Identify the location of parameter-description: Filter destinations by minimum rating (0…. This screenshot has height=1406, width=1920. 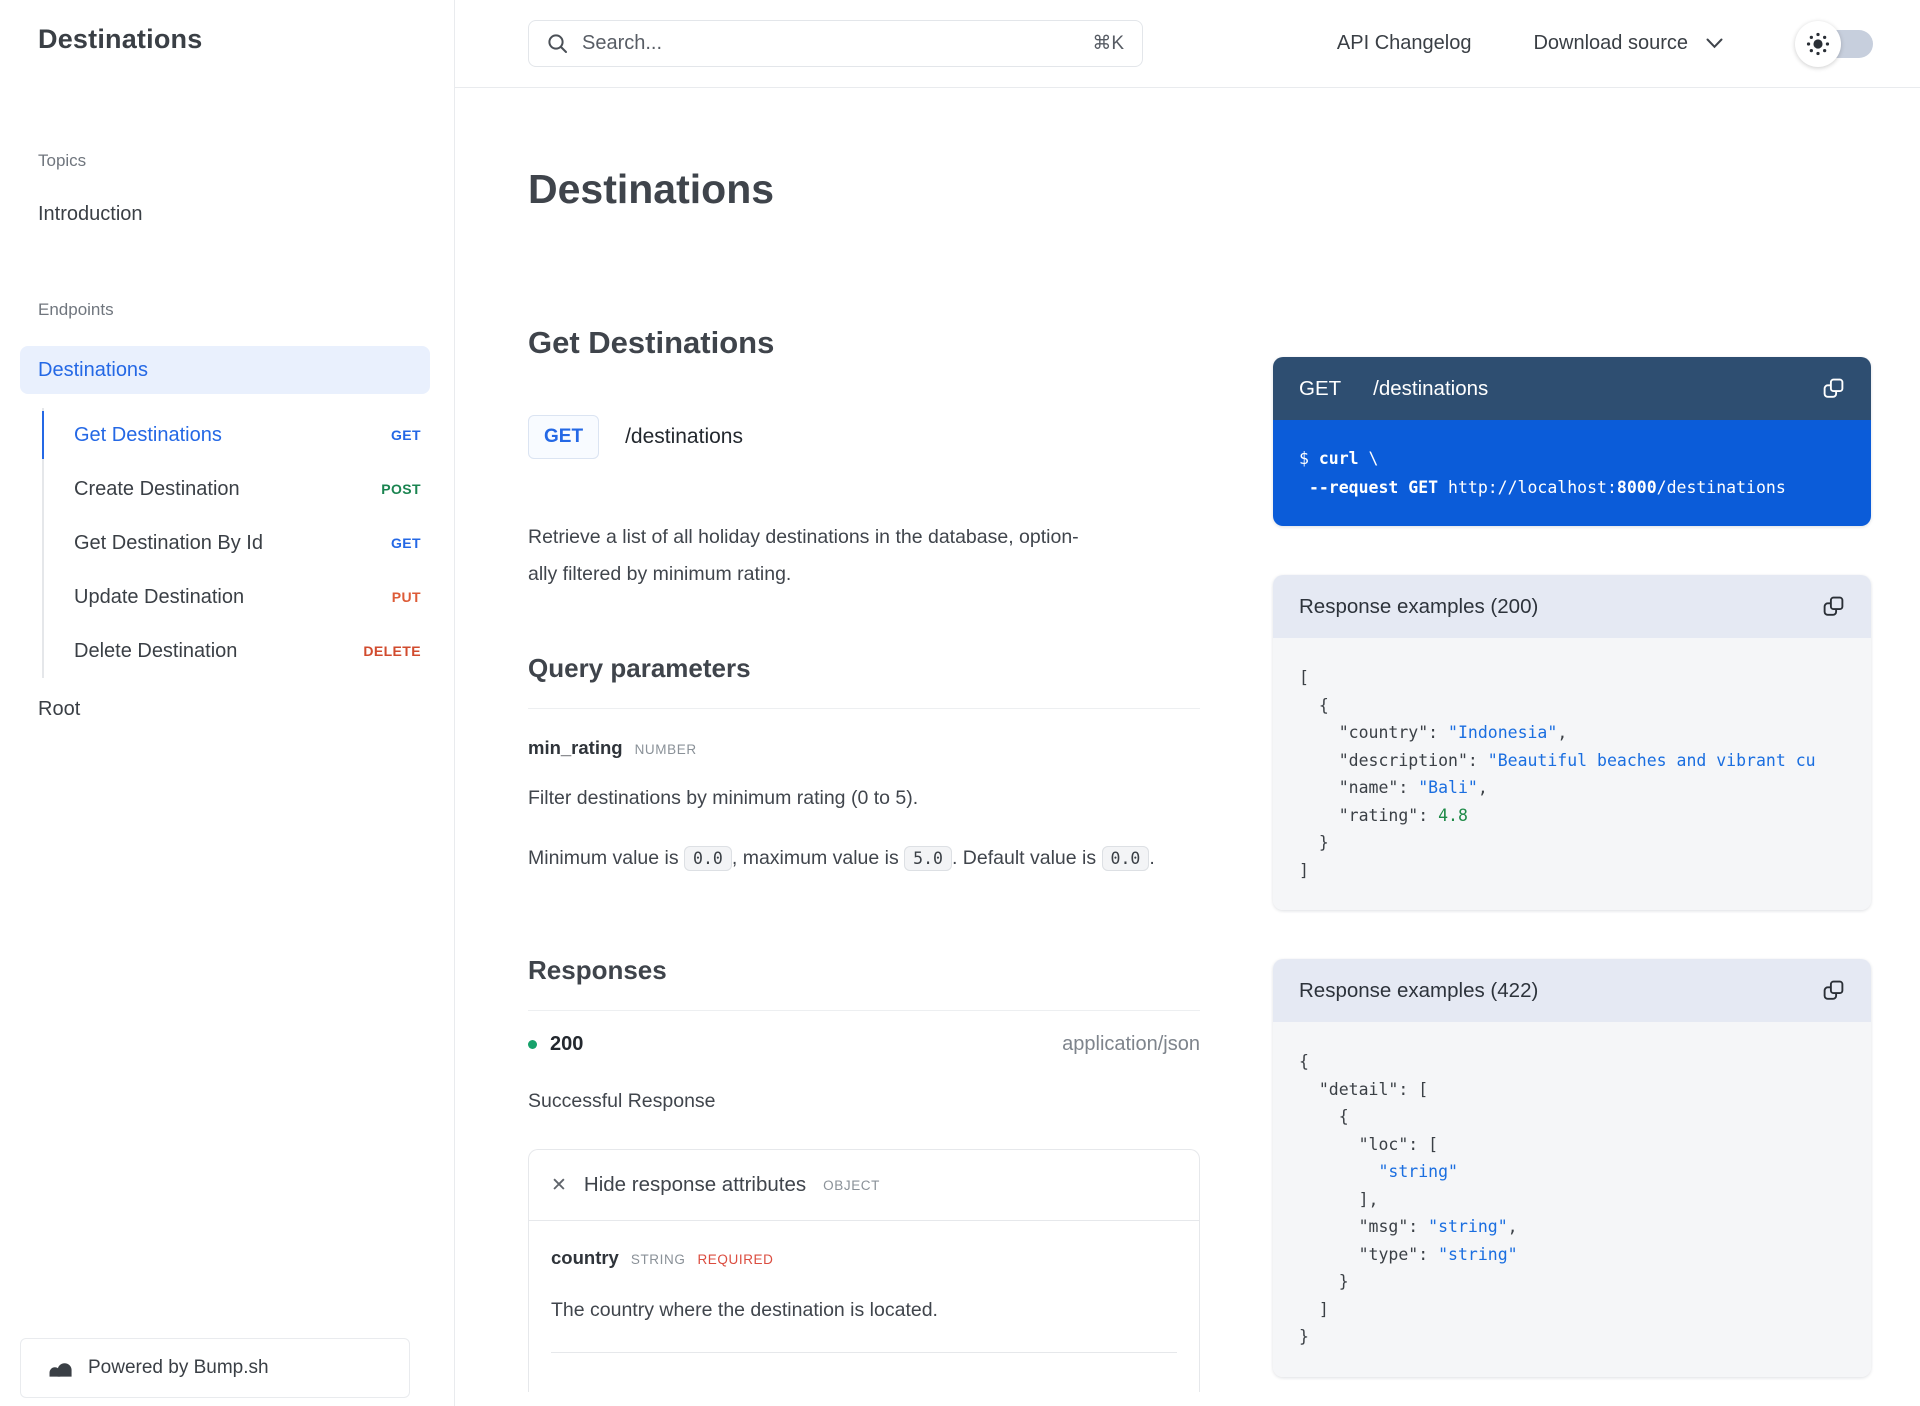
(723, 798).